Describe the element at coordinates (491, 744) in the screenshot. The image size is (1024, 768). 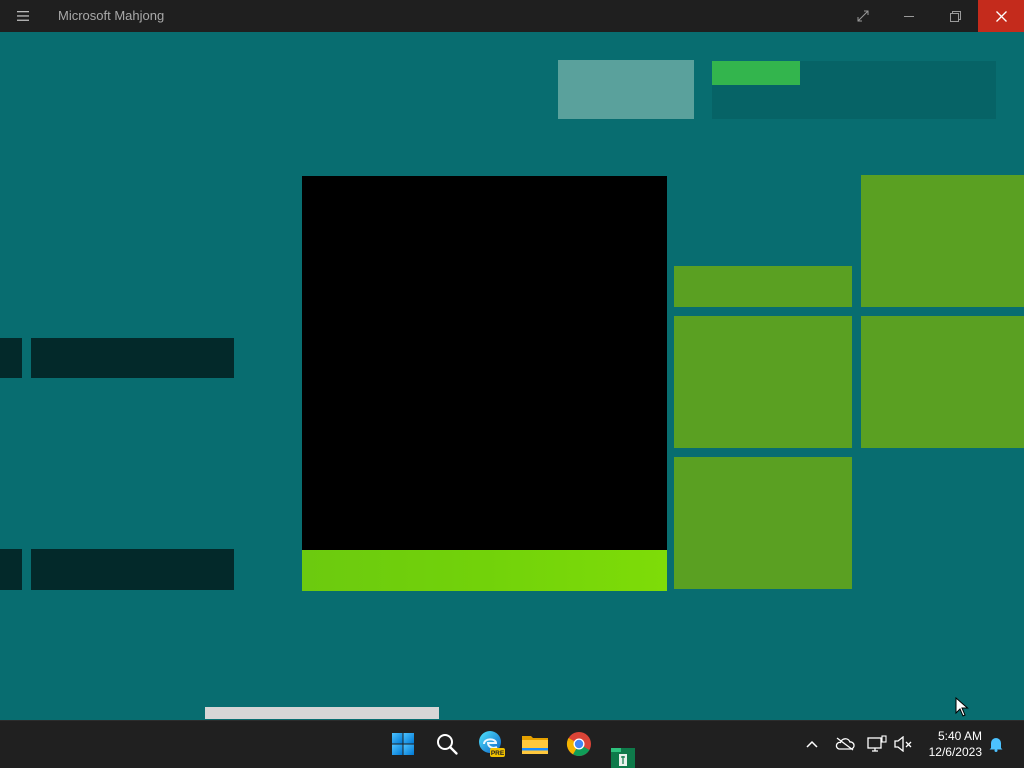
I see `edge-beta-icon: PRE` at that location.